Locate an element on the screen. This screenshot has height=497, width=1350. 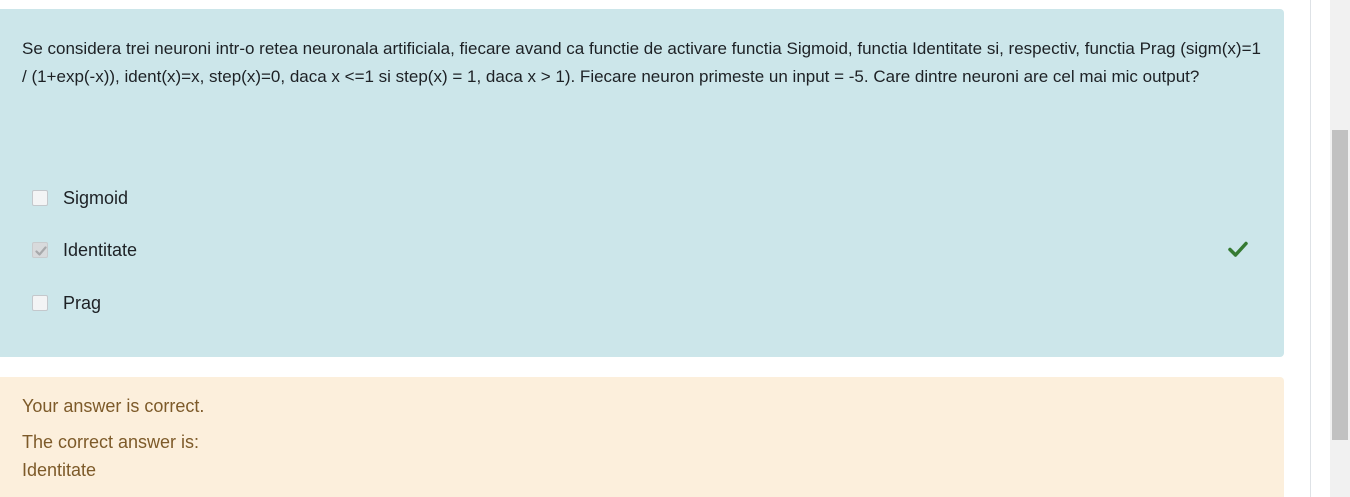
answer-option-sigmoid: Sigmoid is located at coordinates (645, 198).